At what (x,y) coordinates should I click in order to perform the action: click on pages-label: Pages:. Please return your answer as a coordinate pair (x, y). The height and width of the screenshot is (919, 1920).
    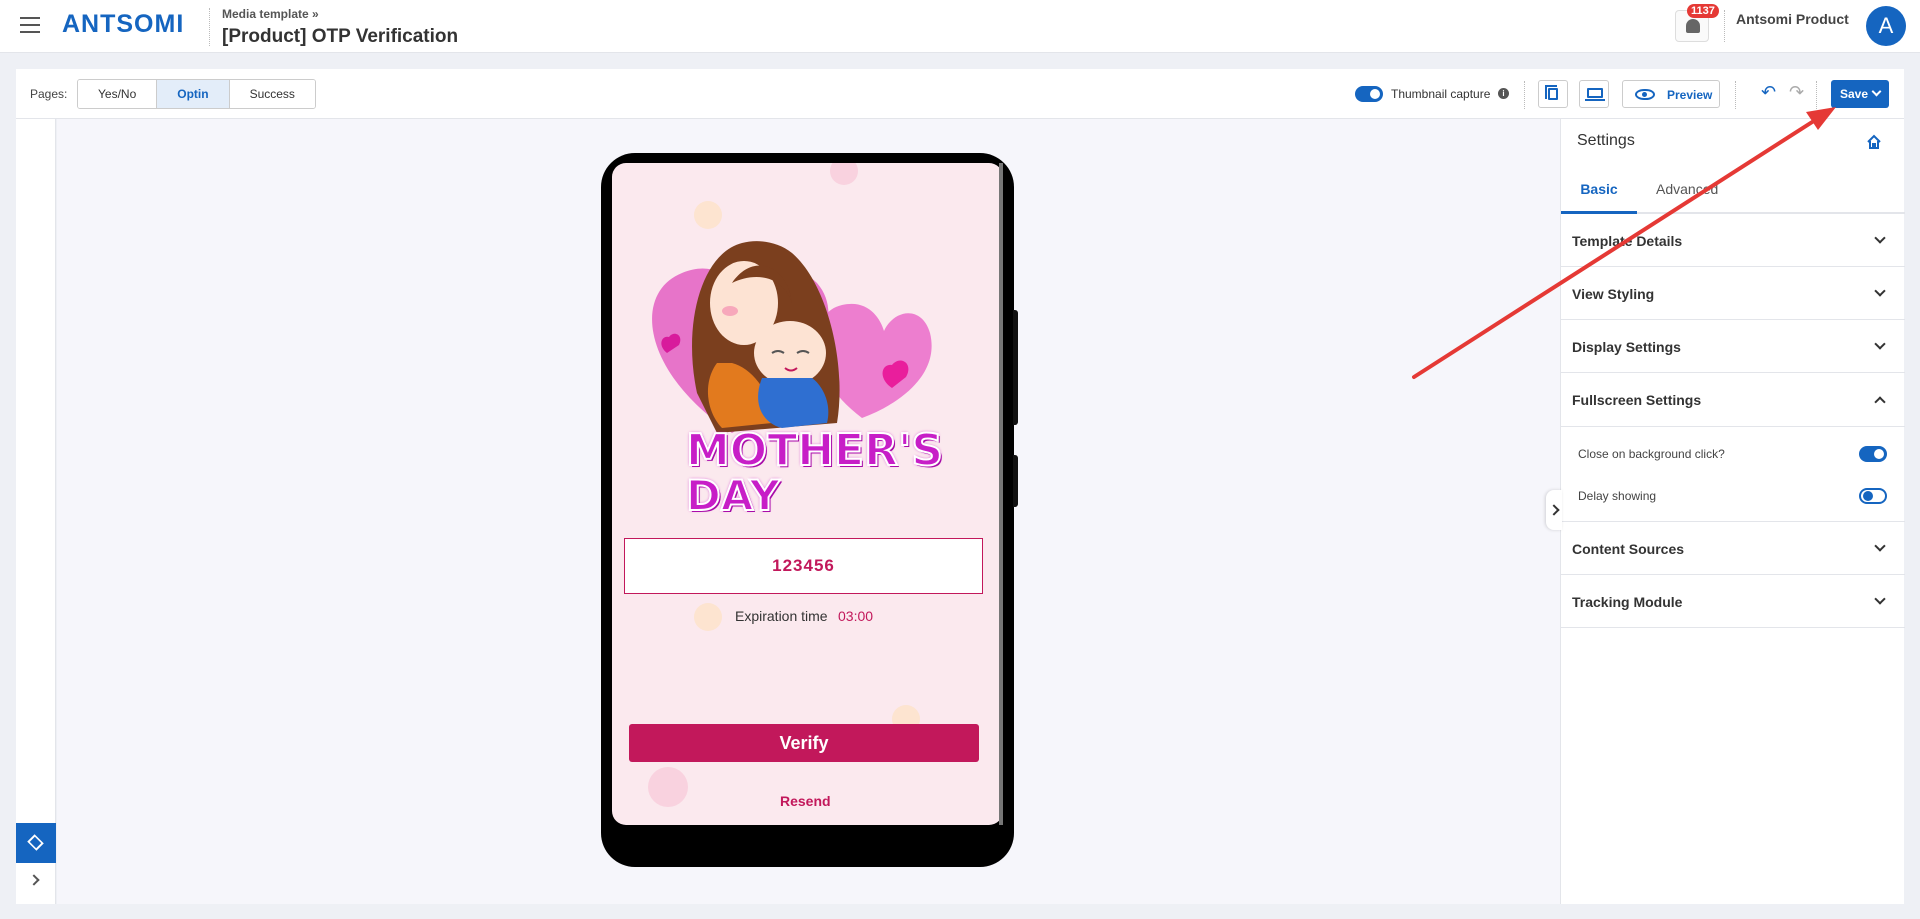
    Looking at the image, I should click on (49, 94).